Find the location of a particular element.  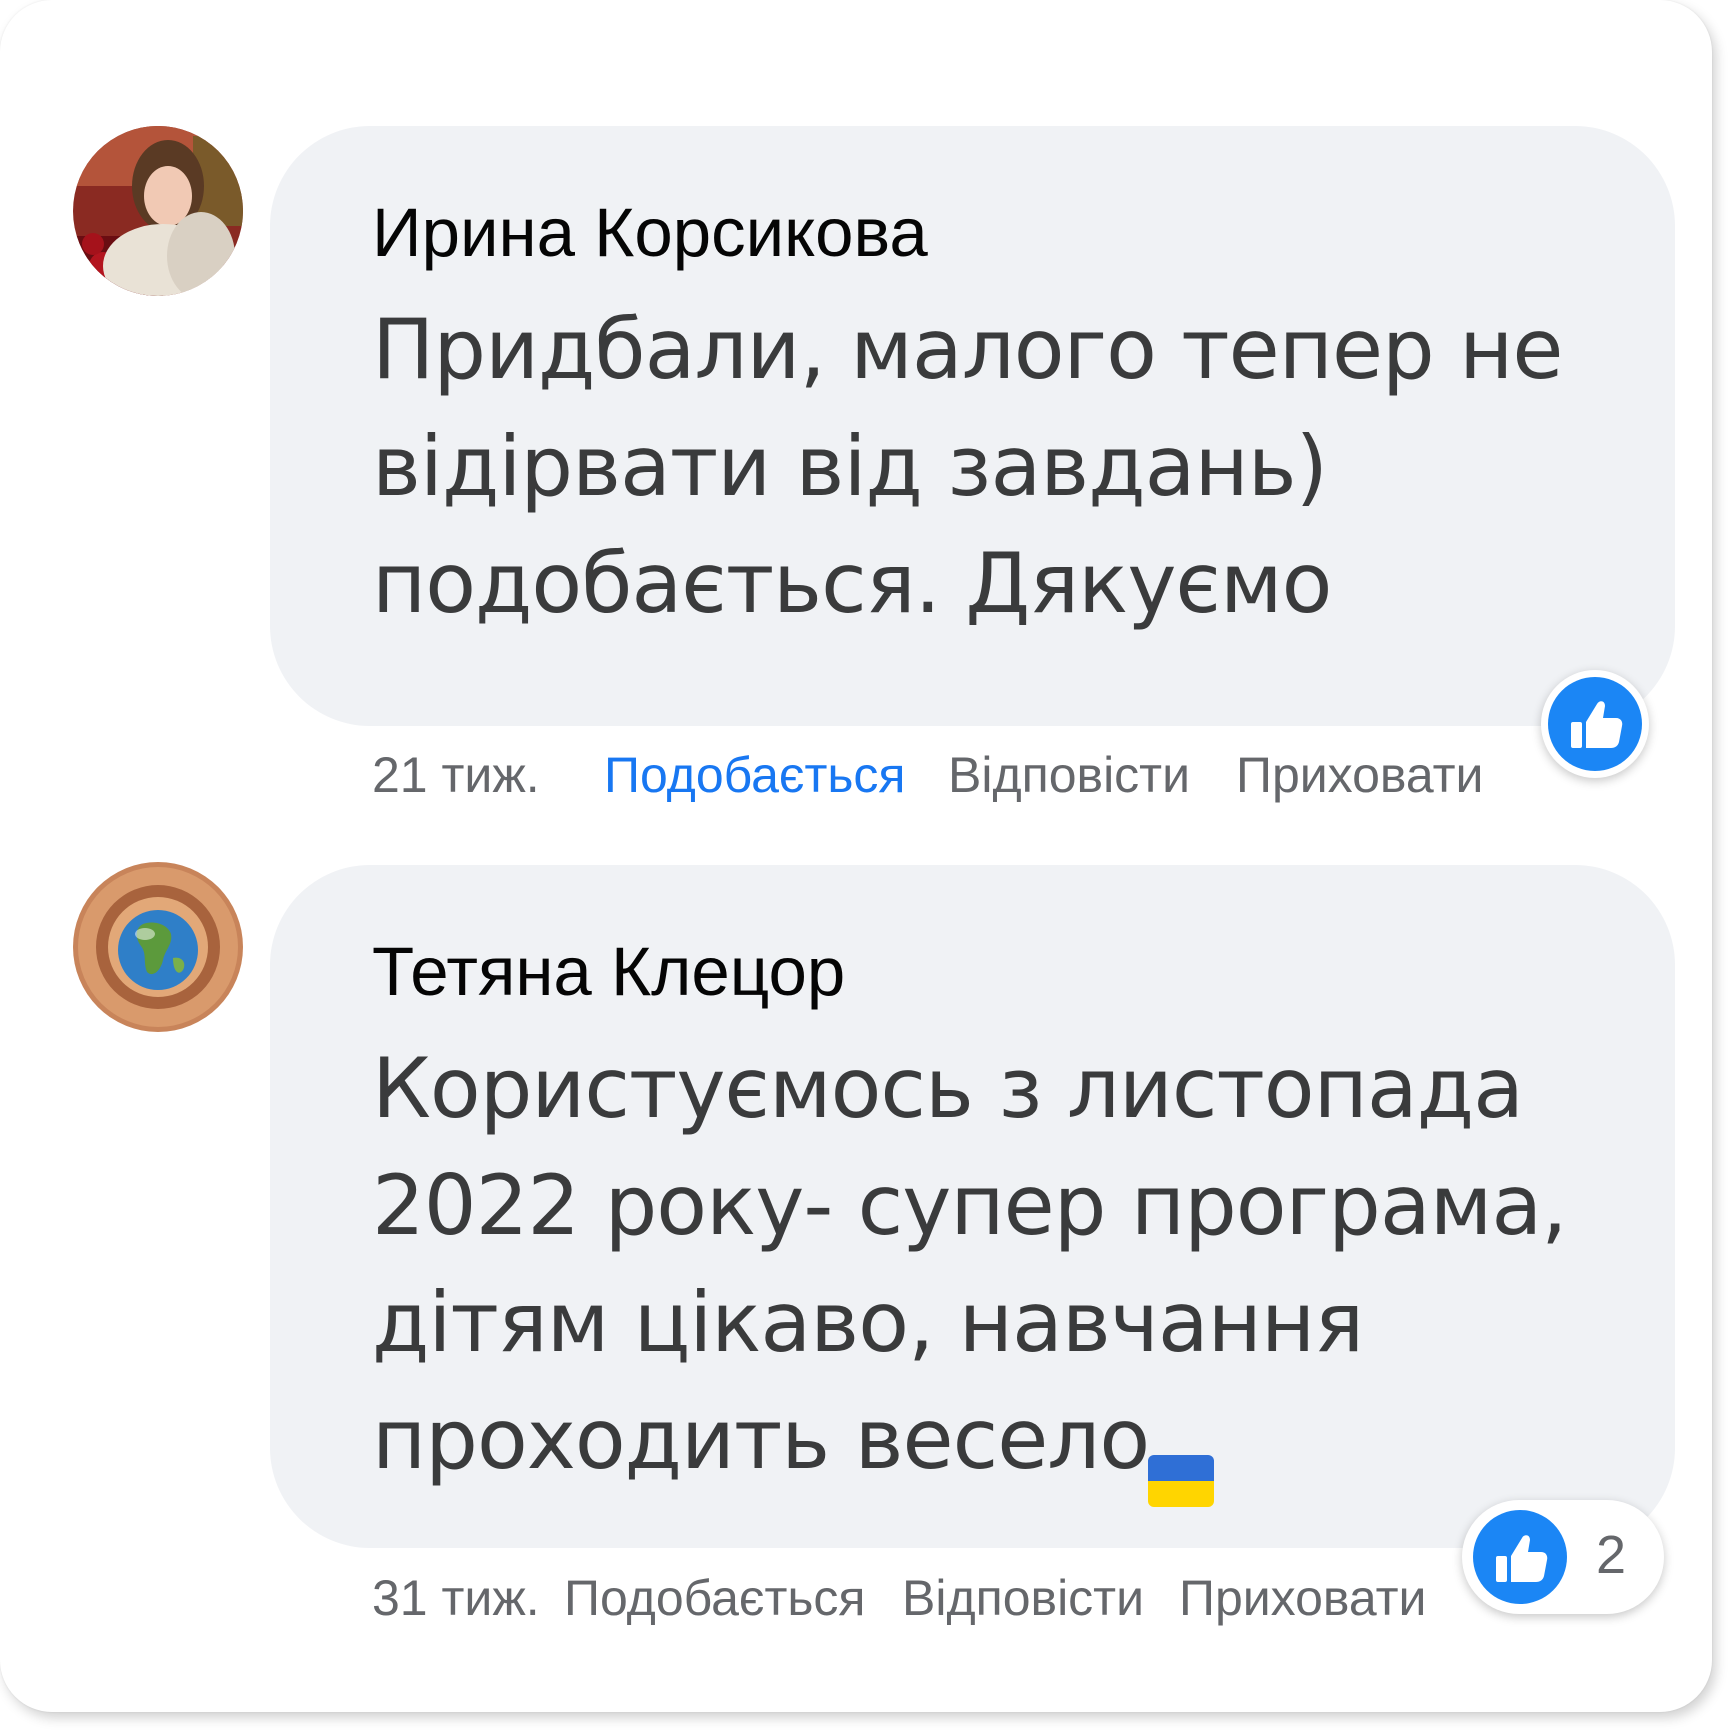

flag-stripe-yellow is located at coordinates (1181, 1494).